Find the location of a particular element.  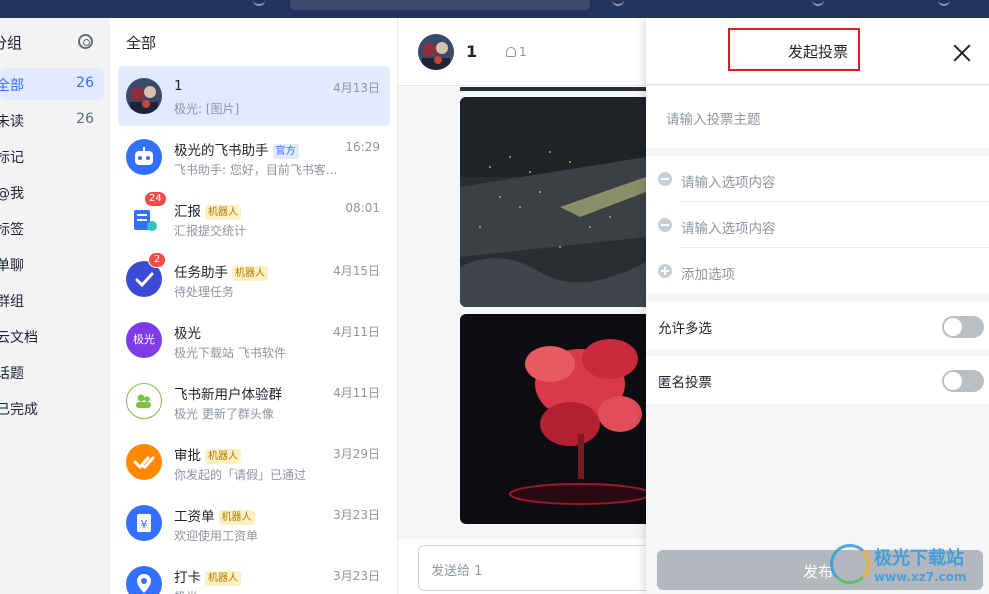

avatar: 极光 is located at coordinates (144, 340).